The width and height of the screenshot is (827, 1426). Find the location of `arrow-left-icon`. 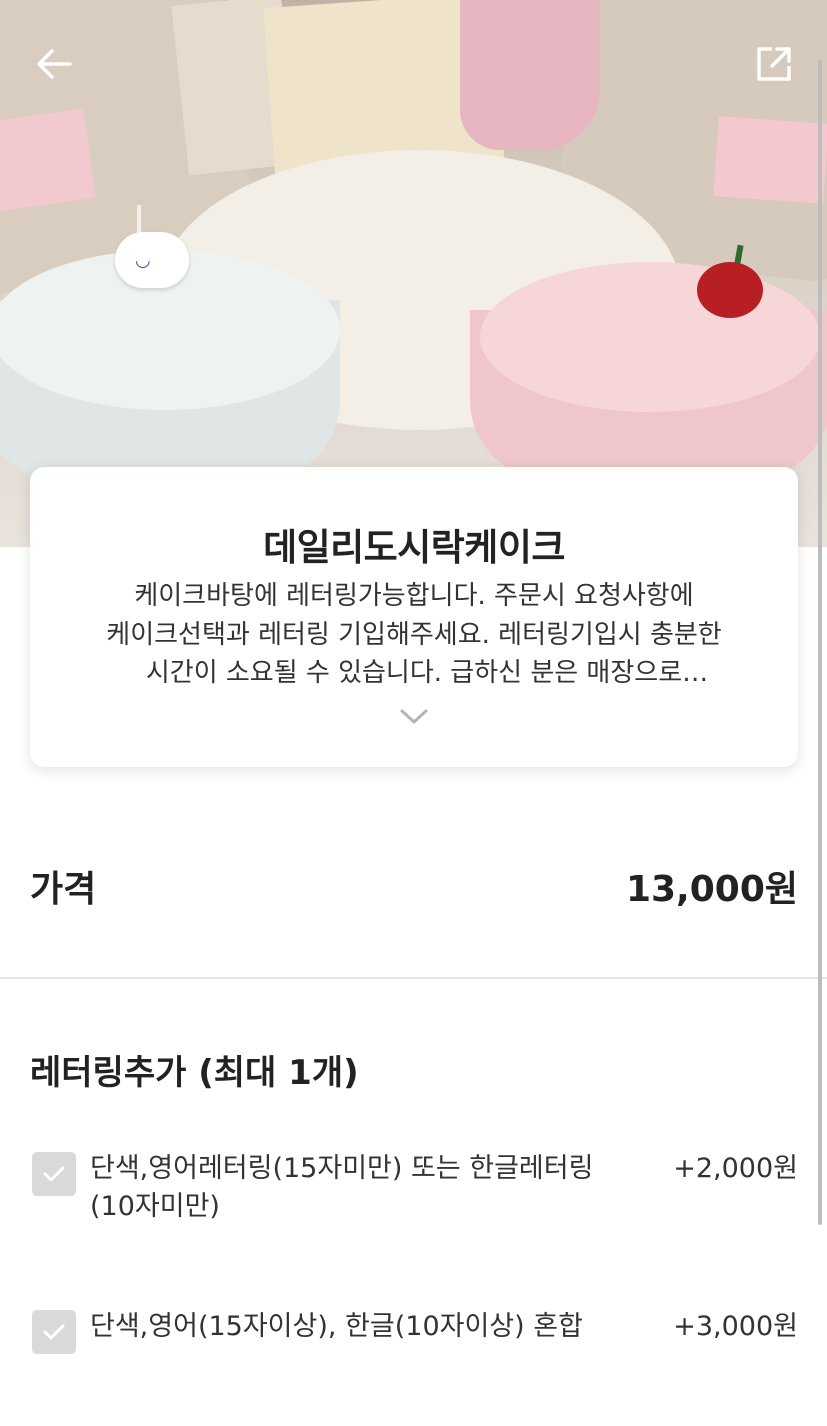

arrow-left-icon is located at coordinates (54, 64).